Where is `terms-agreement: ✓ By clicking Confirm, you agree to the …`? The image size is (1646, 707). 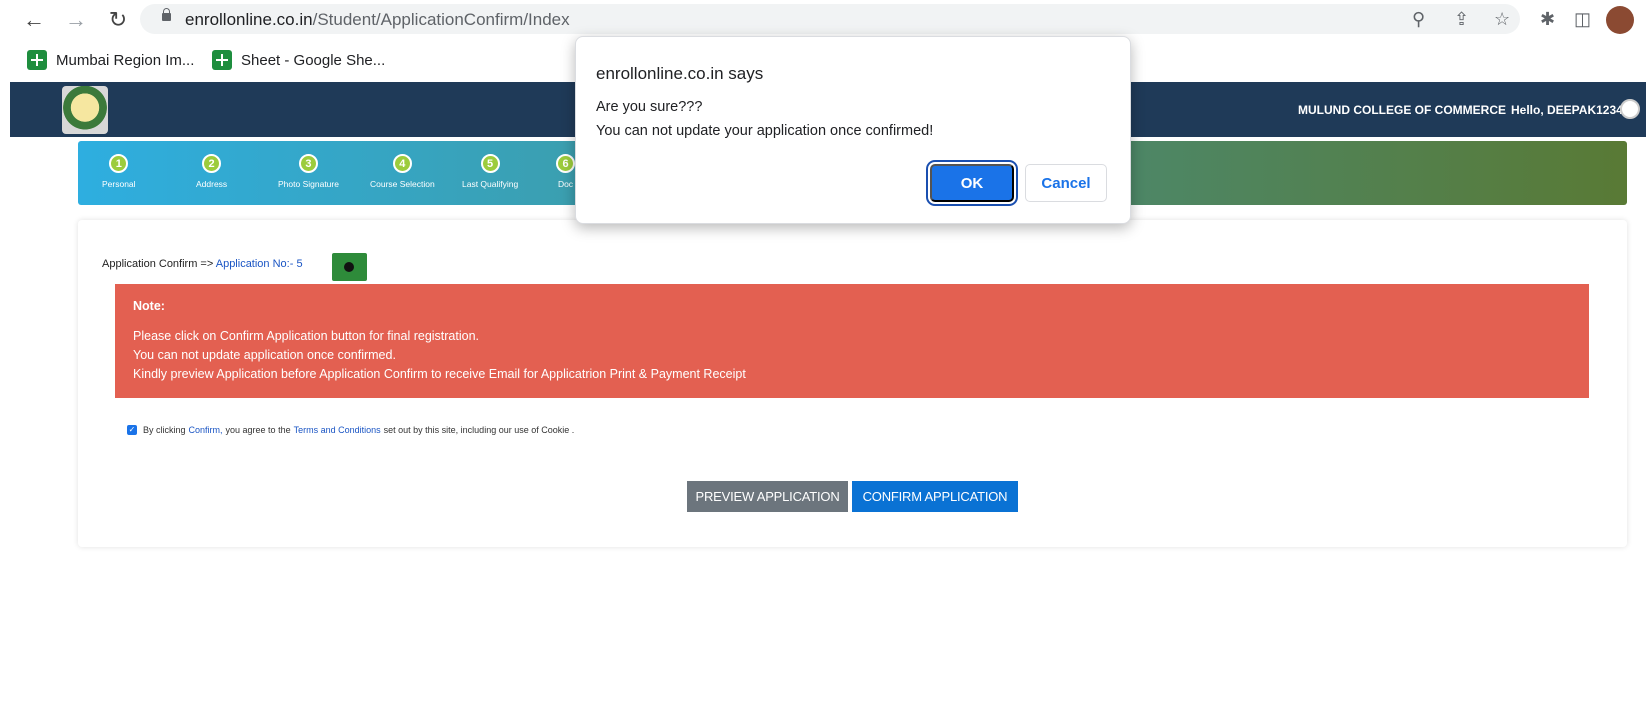
terms-agreement: ✓ By clicking Confirm, you agree to the … is located at coordinates (350, 430).